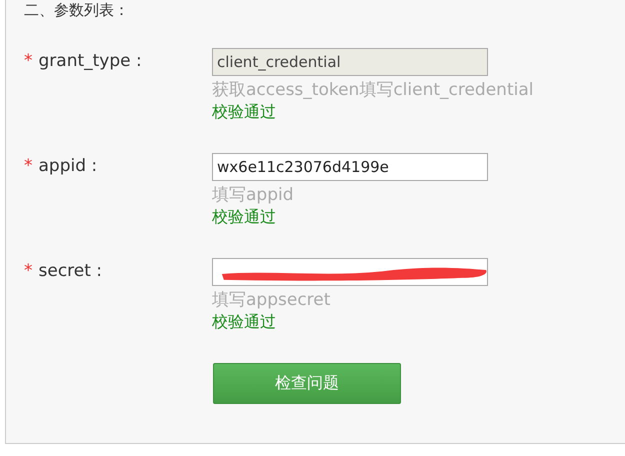  What do you see at coordinates (373, 90) in the screenshot?
I see `field-hint: 获取access_token填写client_credential` at bounding box center [373, 90].